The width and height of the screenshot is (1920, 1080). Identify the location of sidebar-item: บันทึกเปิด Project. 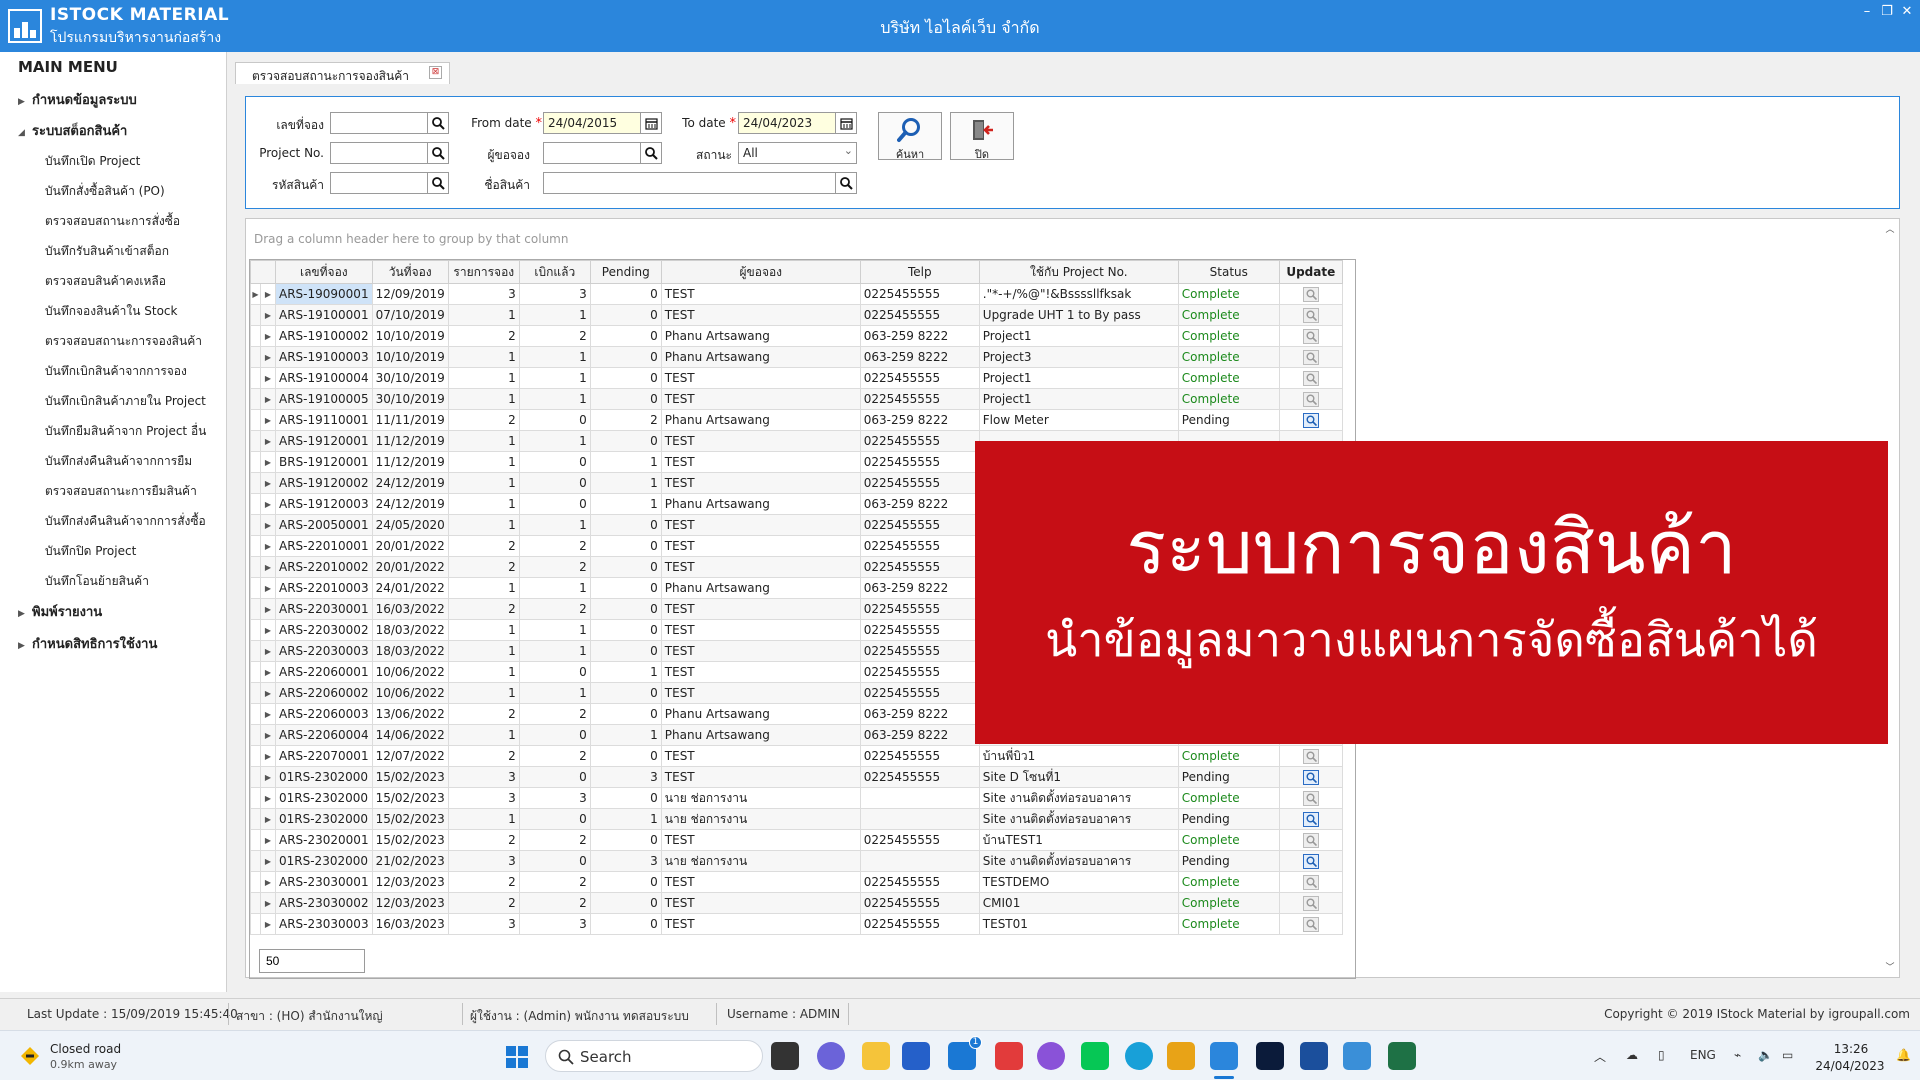
(92, 161).